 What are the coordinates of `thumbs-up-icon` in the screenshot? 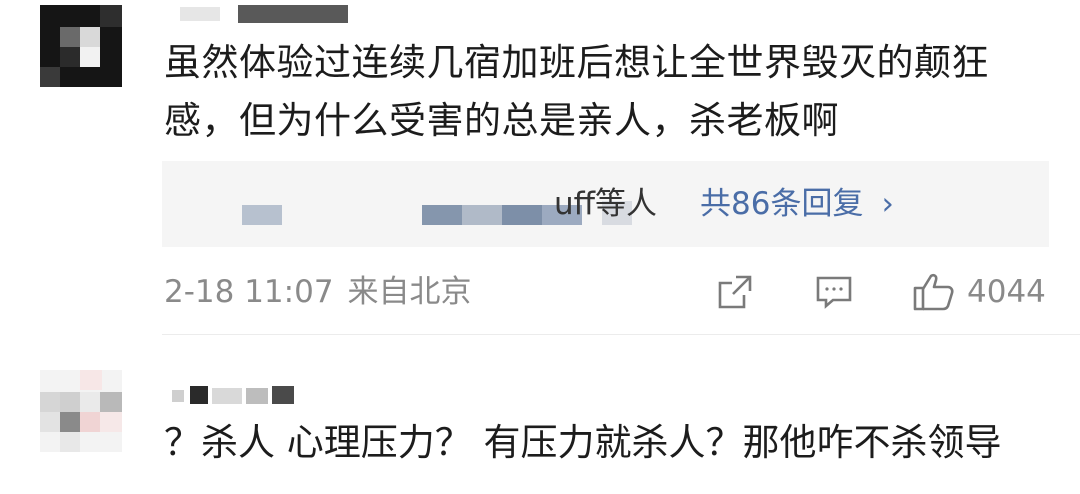 It's located at (933, 292).